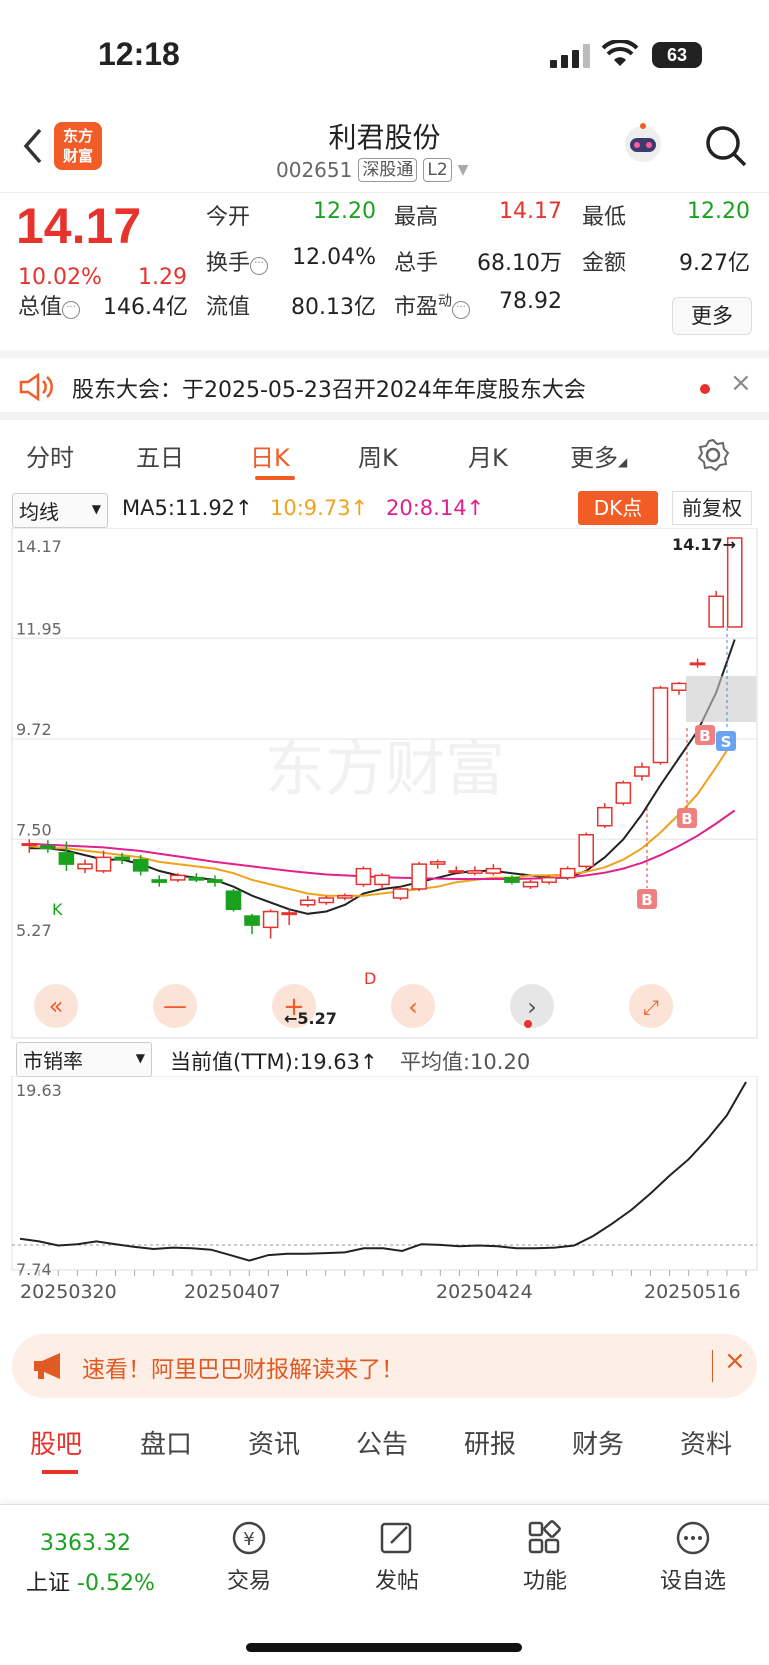 This screenshot has width=769, height=1665. Describe the element at coordinates (60, 510) in the screenshot. I see `indicator-select: 均线 ▼` at that location.